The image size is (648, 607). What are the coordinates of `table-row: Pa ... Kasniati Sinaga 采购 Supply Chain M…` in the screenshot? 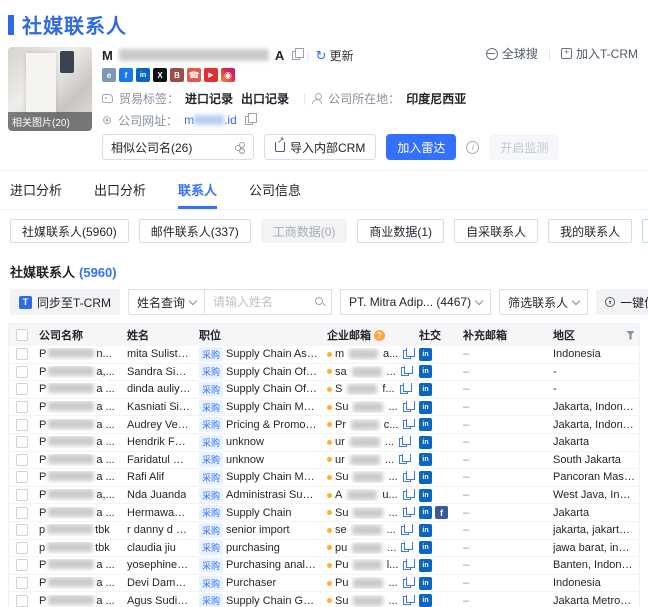 It's located at (324, 408).